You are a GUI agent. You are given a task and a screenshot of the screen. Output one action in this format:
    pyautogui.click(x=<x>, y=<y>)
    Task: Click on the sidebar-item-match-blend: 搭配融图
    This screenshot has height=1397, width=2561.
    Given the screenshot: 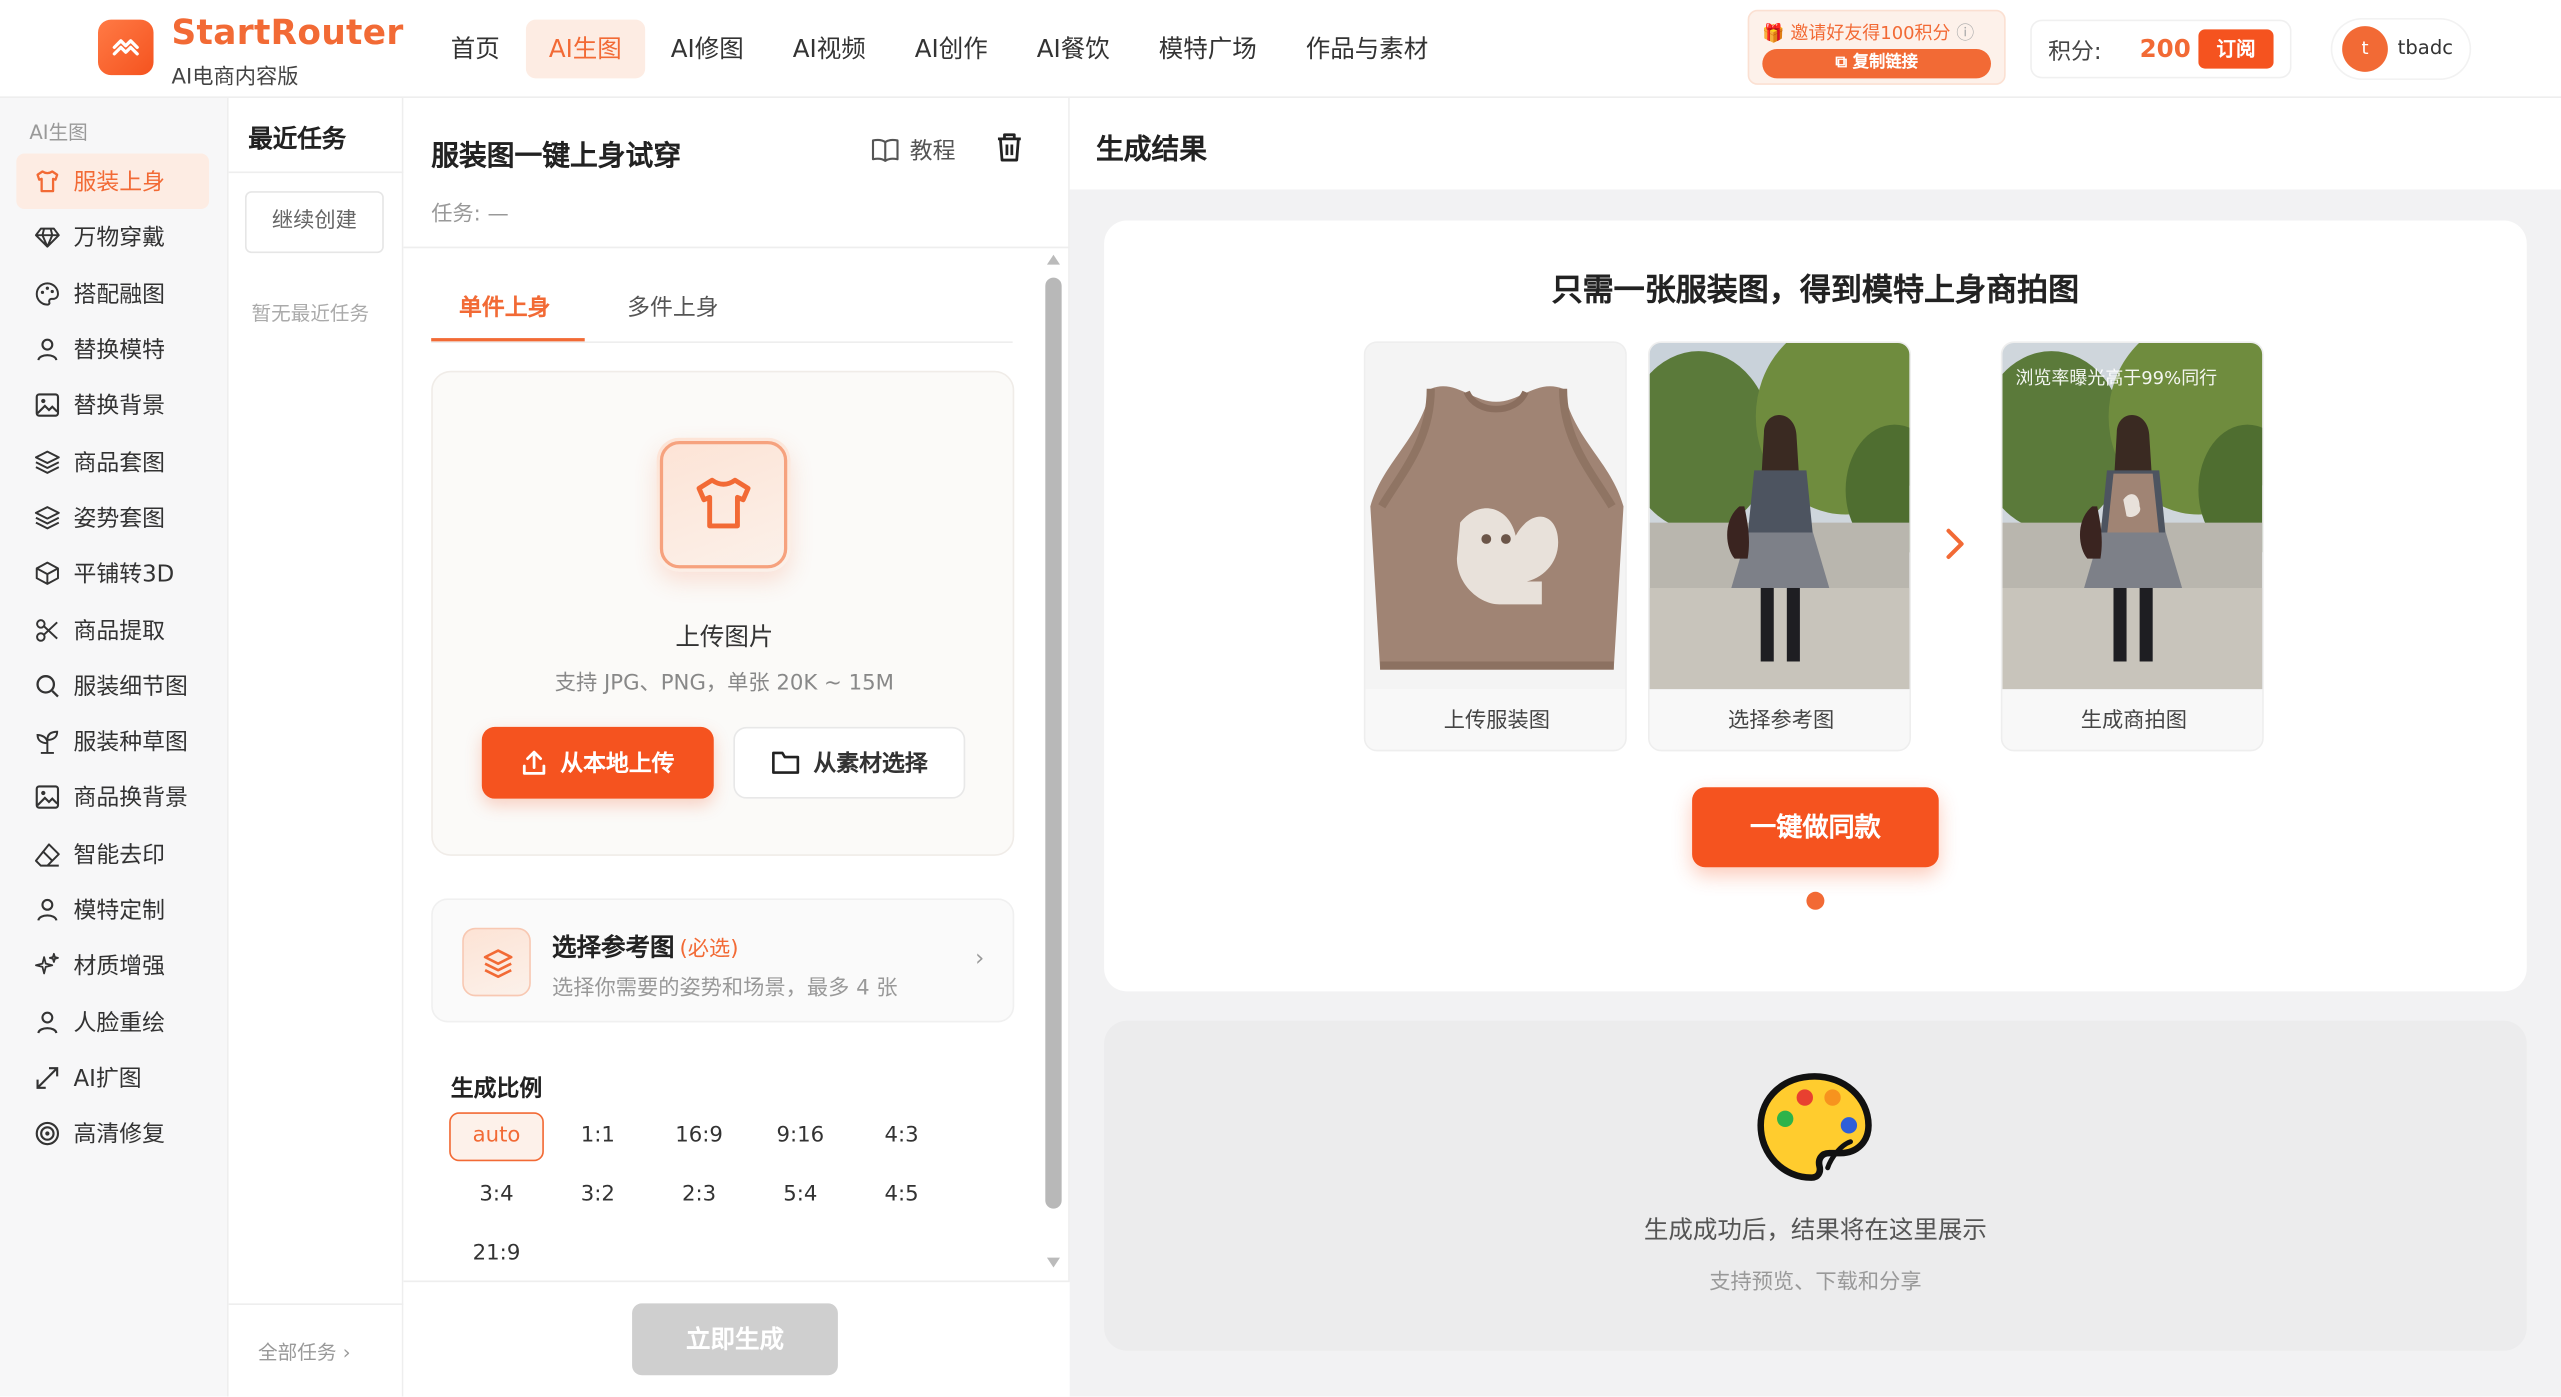 What is the action you would take?
    pyautogui.click(x=112, y=294)
    